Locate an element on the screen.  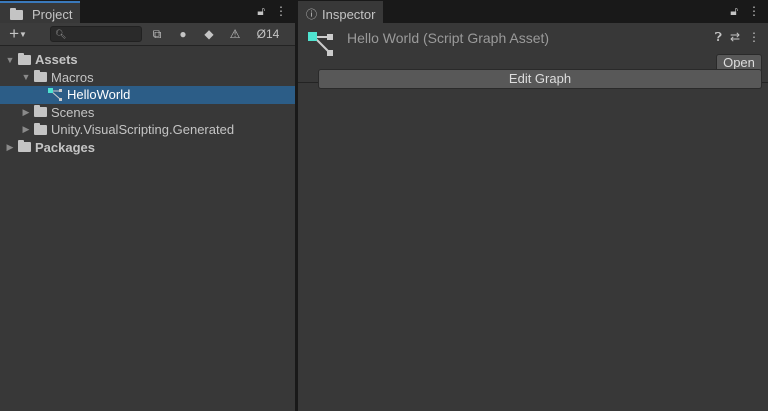
tree-item-label: Unity.VisualScripting.Generated is located at coordinates (143, 130).